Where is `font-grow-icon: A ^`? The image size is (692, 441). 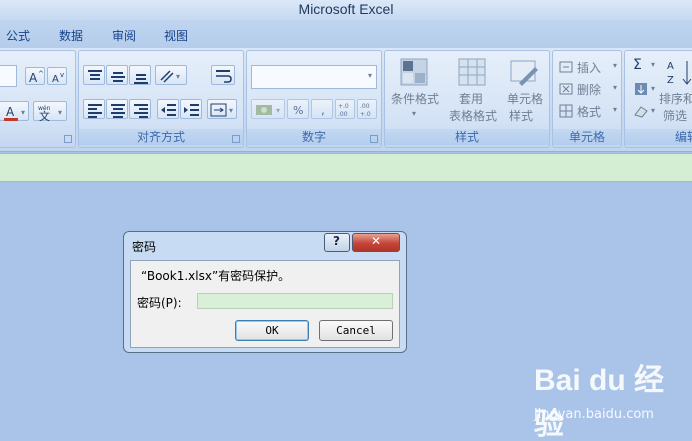
font-grow-icon: A ^ is located at coordinates (35, 76).